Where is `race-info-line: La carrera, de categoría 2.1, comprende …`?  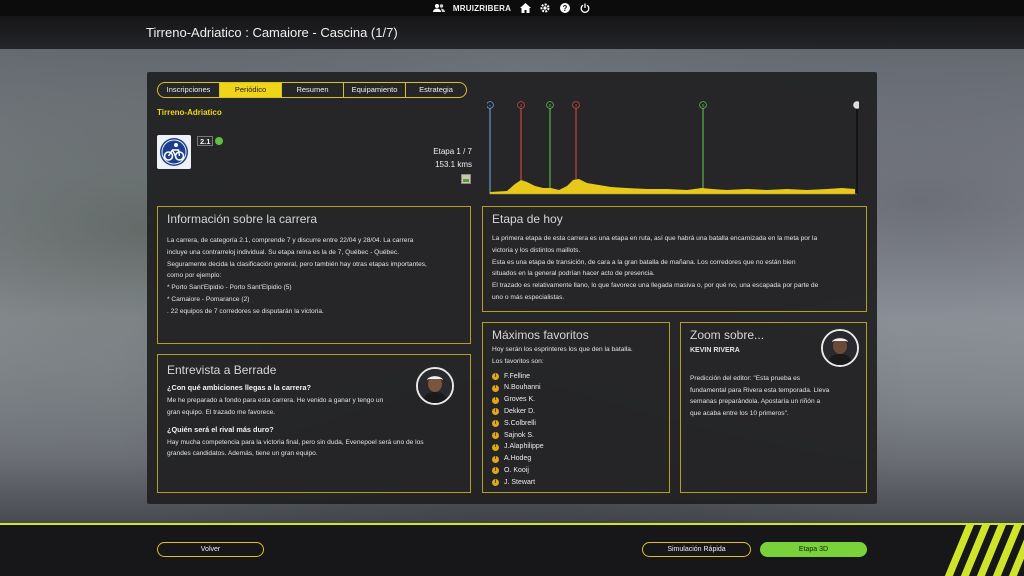
race-info-line: La carrera, de categoría 2.1, comprende … is located at coordinates (290, 240).